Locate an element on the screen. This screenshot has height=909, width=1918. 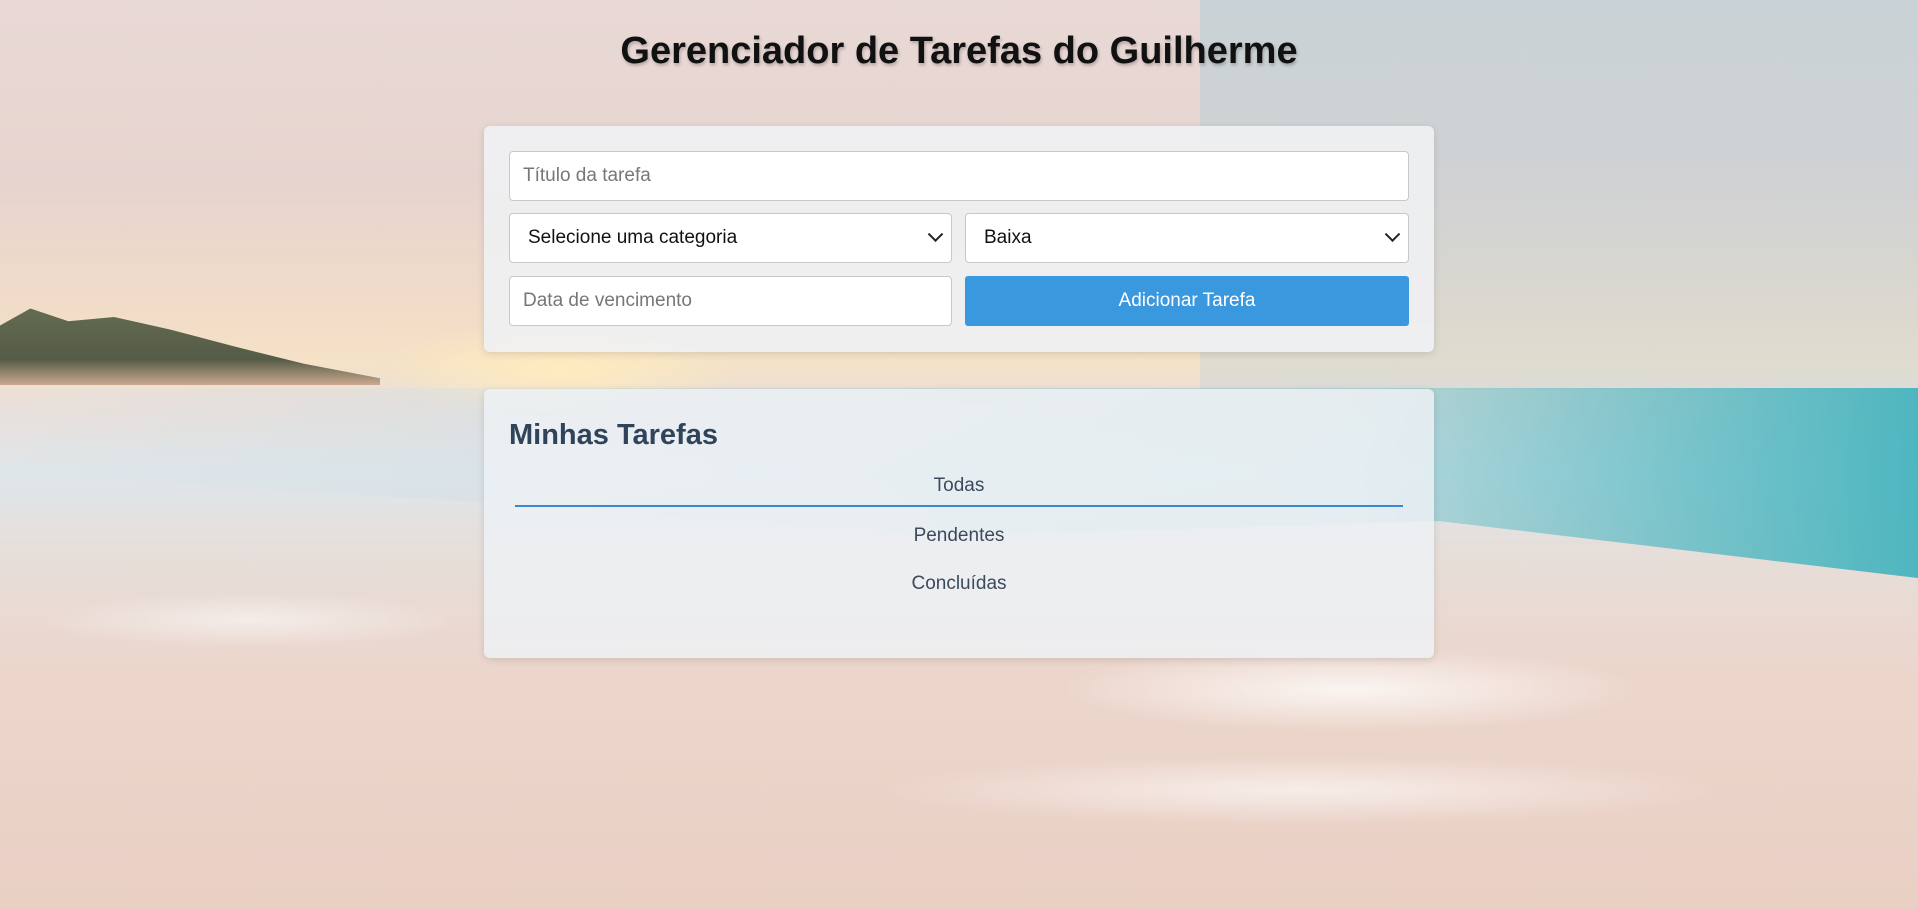
page-title: Gerenciador de Tarefas do Guilherme is located at coordinates (959, 51).